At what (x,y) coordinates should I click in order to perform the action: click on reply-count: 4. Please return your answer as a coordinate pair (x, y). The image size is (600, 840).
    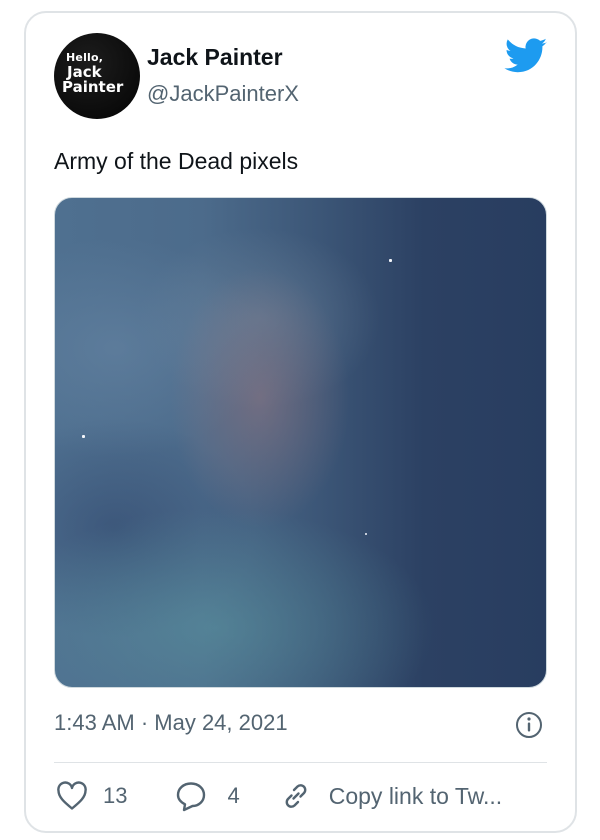
    Looking at the image, I should click on (233, 795).